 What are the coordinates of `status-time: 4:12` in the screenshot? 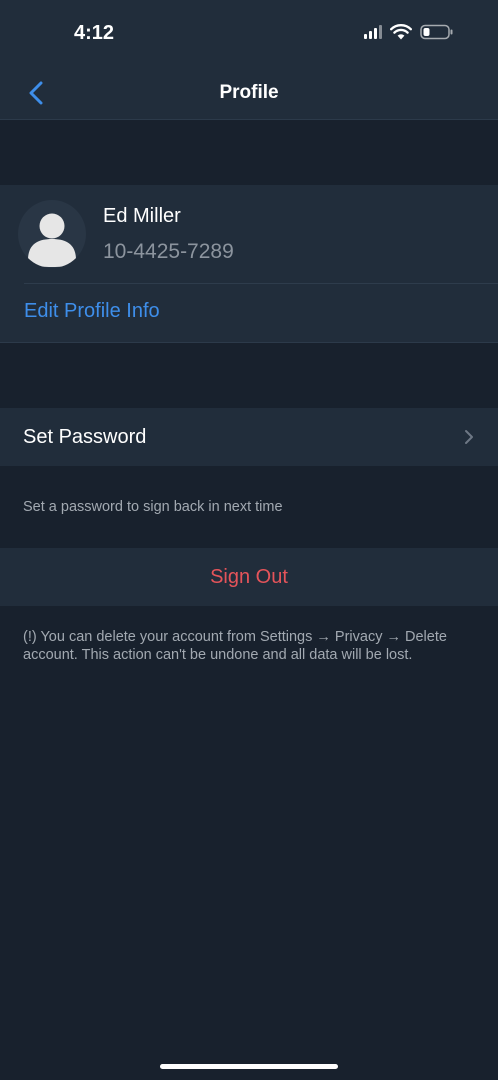 It's located at (94, 33).